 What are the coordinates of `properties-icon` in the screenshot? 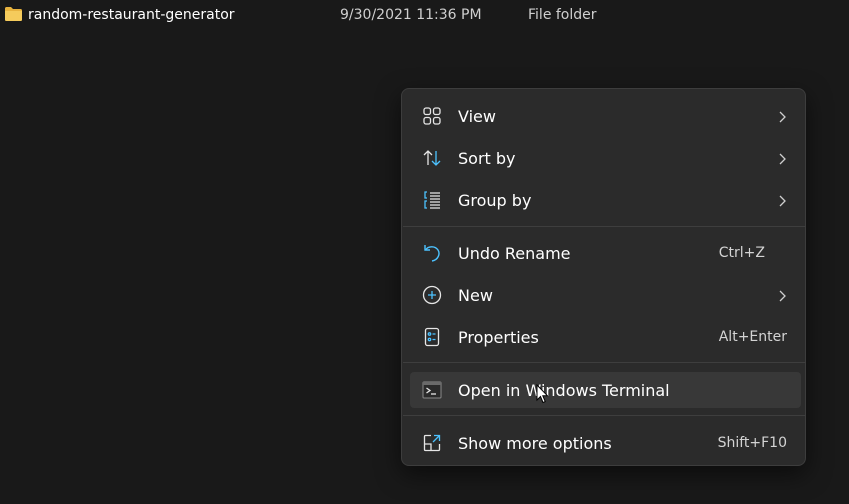 It's located at (432, 337).